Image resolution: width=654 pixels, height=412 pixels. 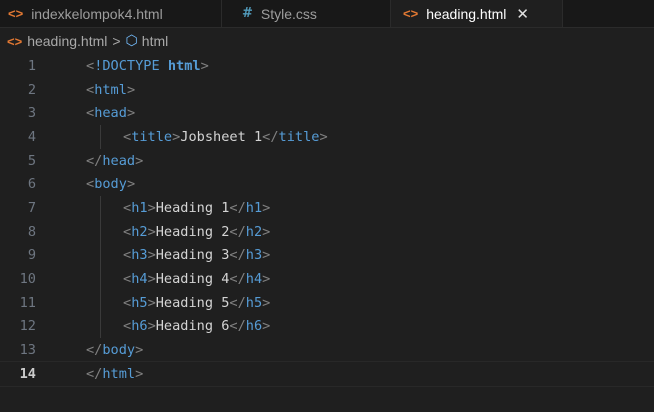 What do you see at coordinates (131, 41) in the screenshot?
I see `symbol-element-icon: ⬡` at bounding box center [131, 41].